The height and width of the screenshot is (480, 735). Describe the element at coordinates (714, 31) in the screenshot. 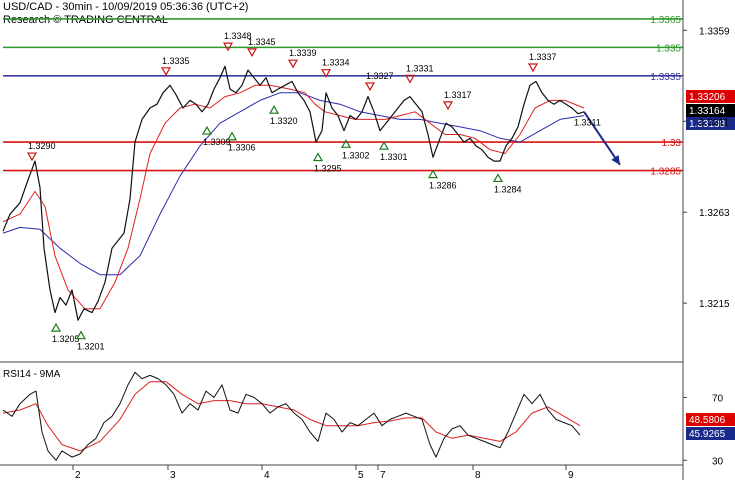

I see `price-axis-label: 1.3359` at that location.